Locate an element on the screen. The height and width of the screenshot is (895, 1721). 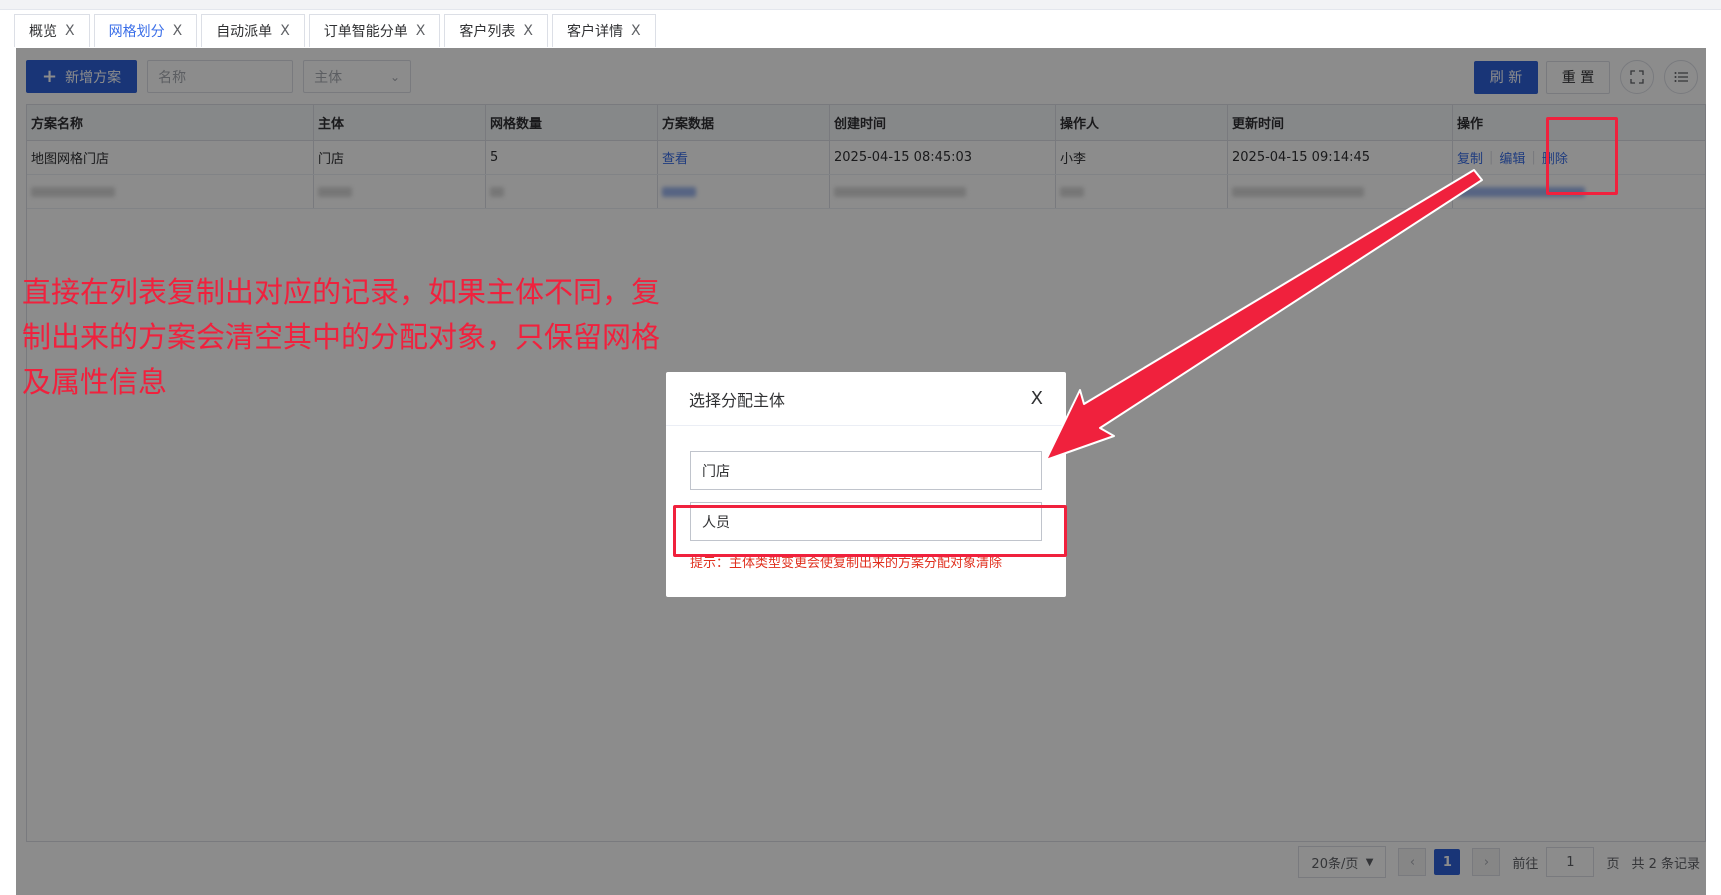
tab-label: 自动派单 is located at coordinates (244, 32).